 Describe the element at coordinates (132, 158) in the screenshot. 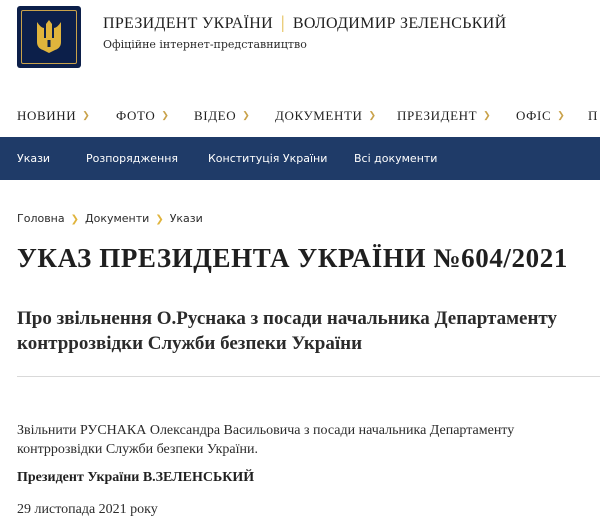

I see `subnav-item-orders: Розпорядження` at that location.